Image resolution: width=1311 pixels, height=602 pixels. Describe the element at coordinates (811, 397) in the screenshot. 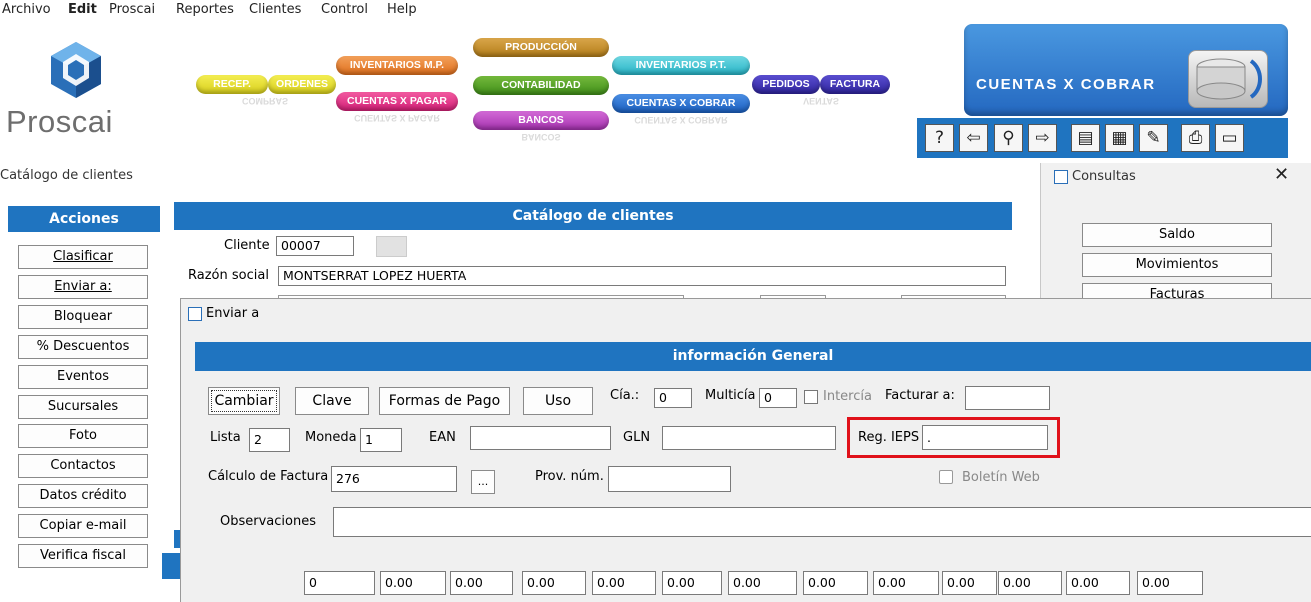

I see `intercia-checkbox` at that location.